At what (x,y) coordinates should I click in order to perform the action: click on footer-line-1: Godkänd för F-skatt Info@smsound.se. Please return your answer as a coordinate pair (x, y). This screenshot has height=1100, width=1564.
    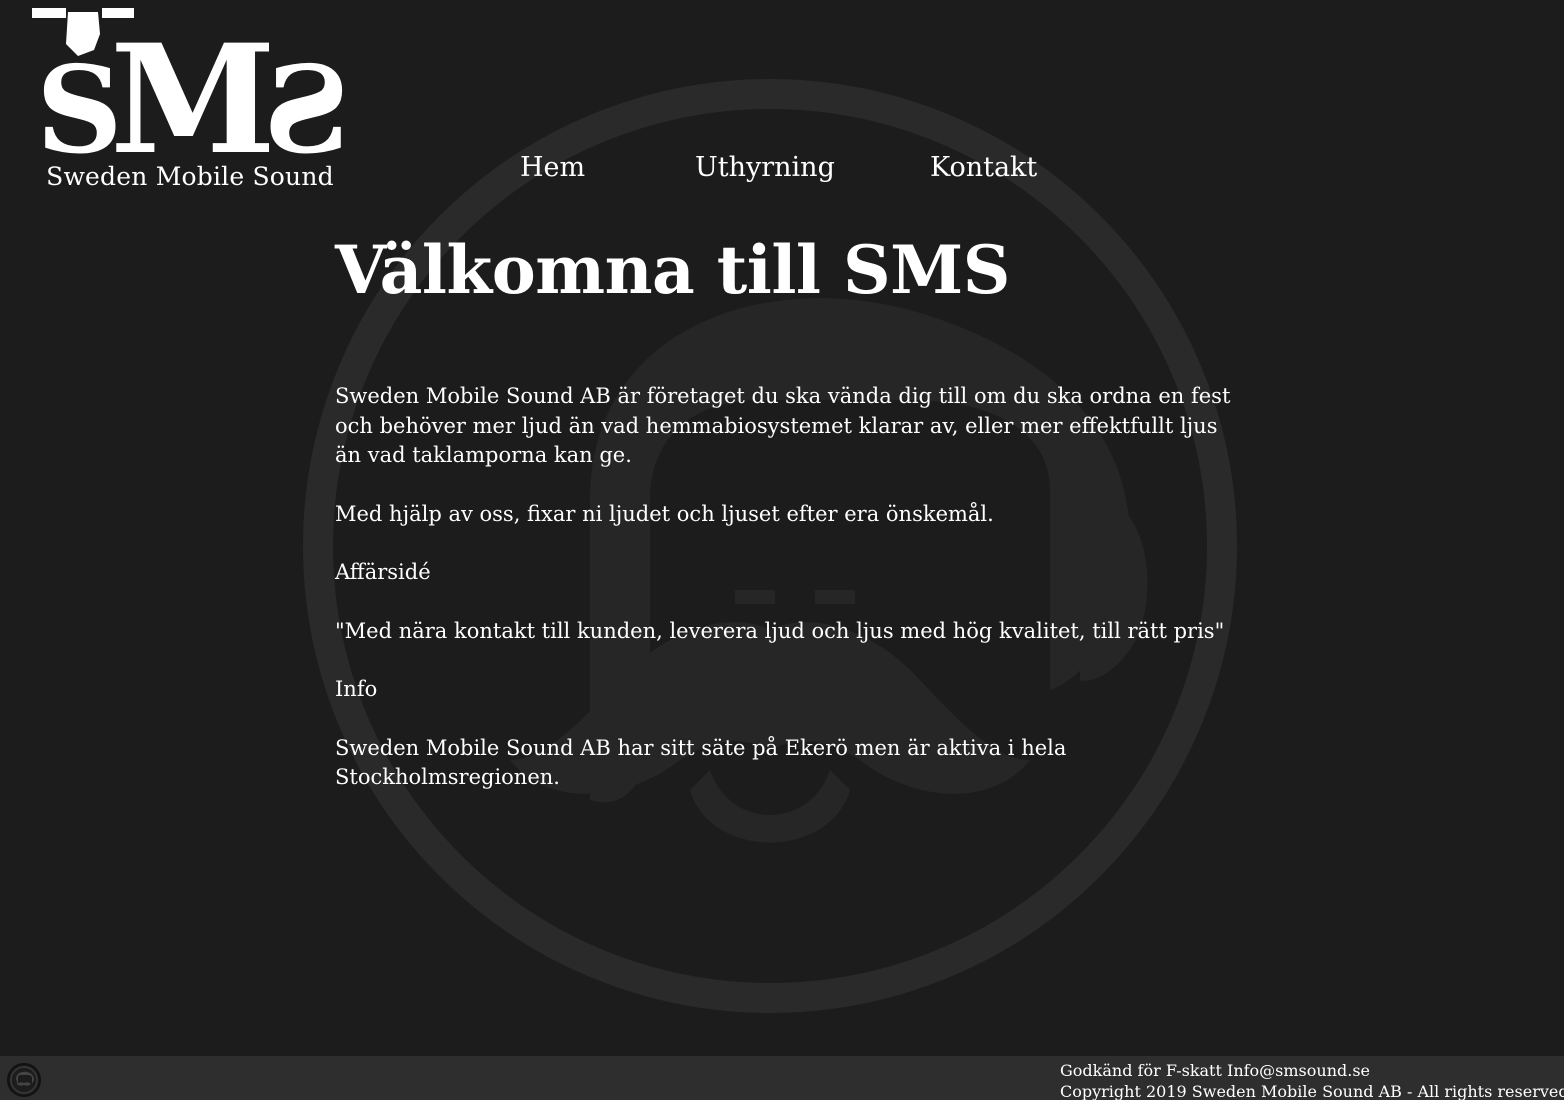
    Looking at the image, I should click on (1215, 1070).